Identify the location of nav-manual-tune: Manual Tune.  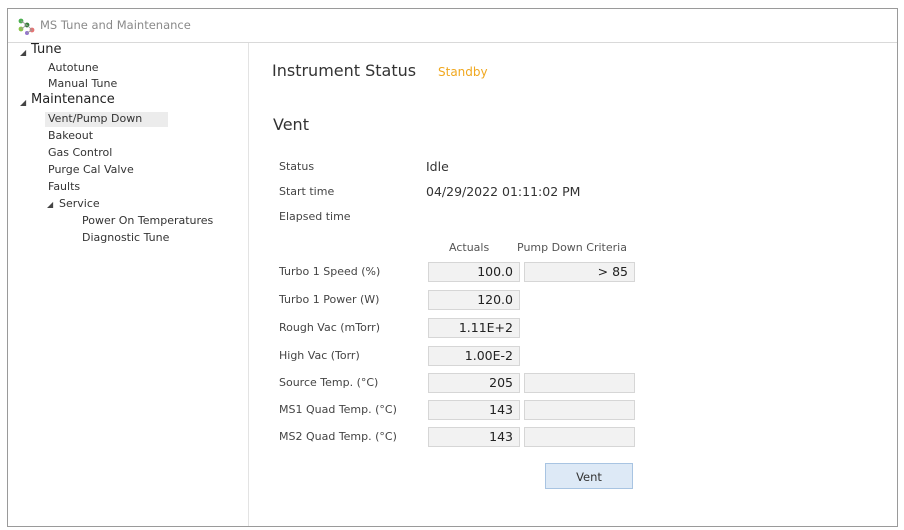
(82, 84).